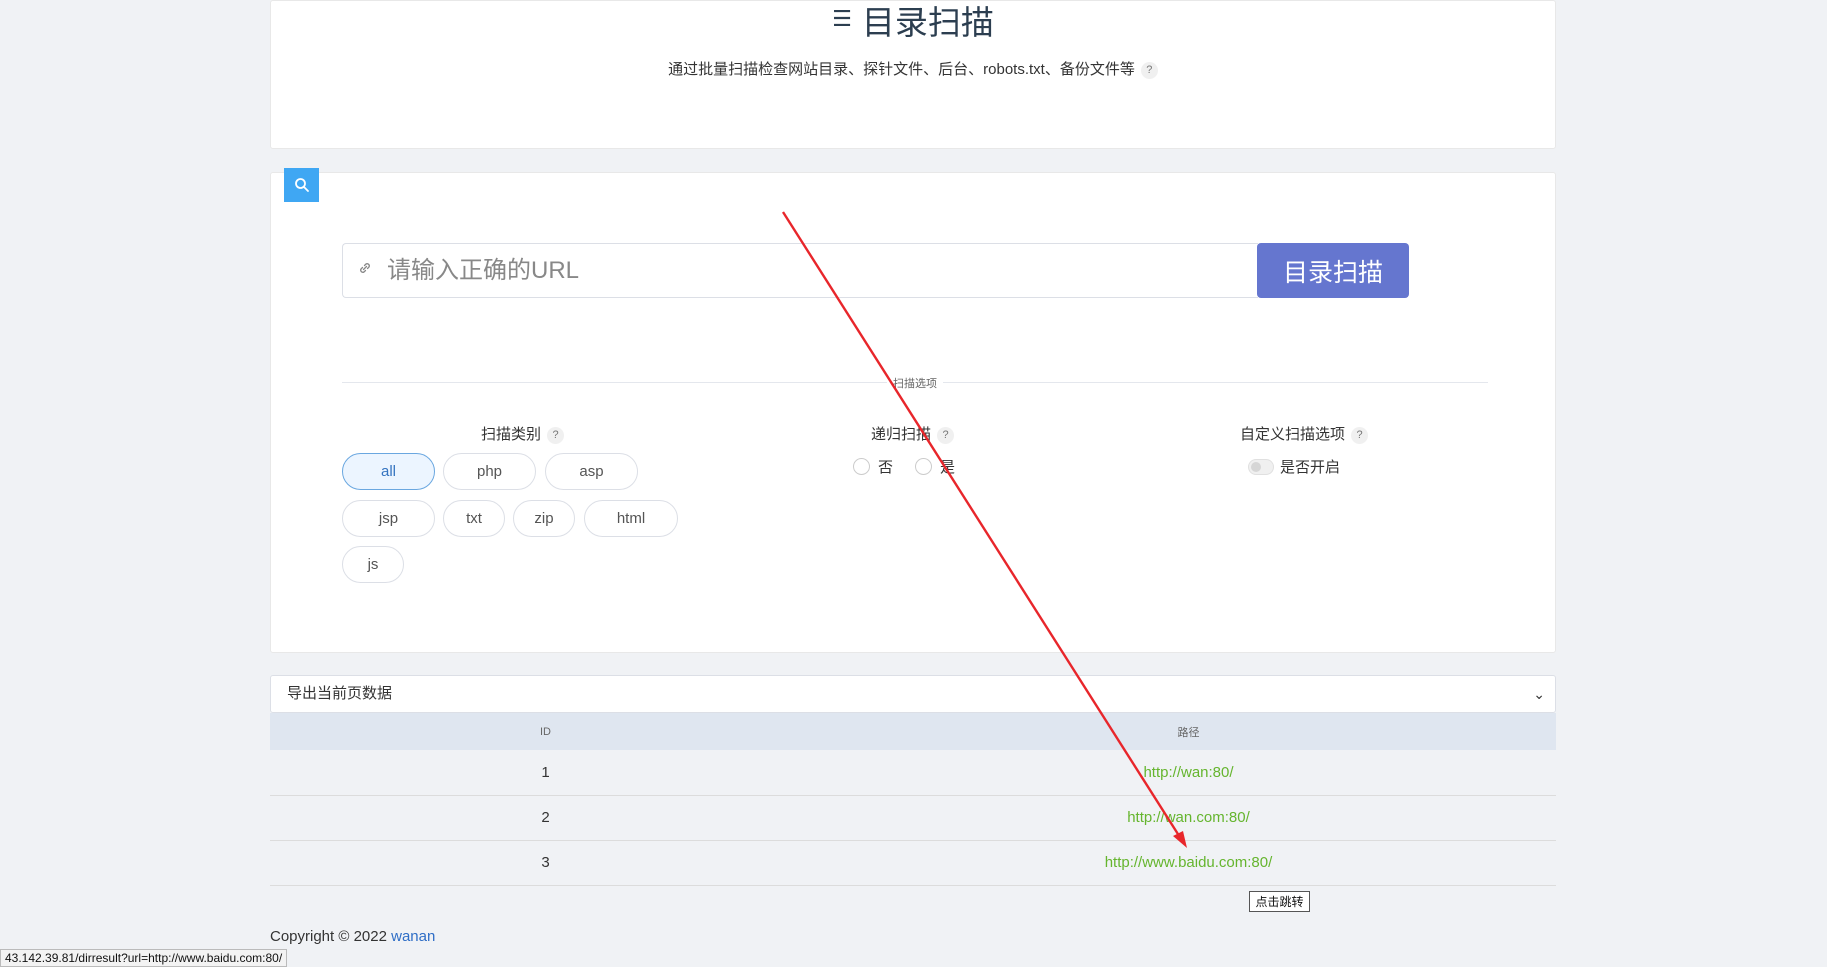 This screenshot has width=1827, height=967. Describe the element at coordinates (873, 466) in the screenshot. I see `radio-no: 否` at that location.